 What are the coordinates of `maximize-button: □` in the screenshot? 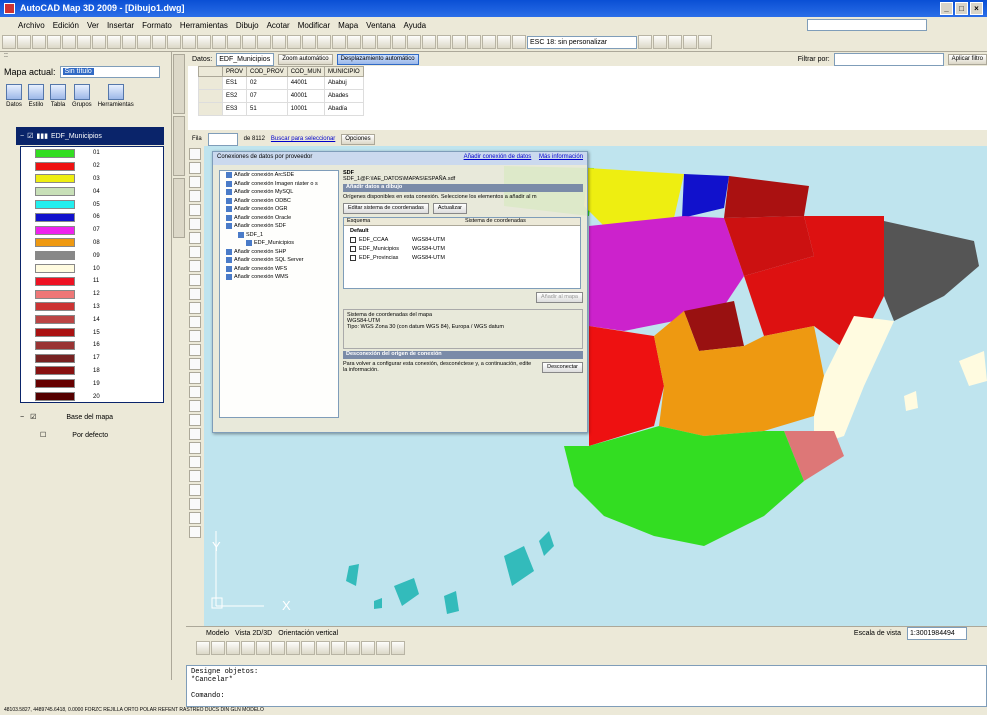 It's located at (961, 8).